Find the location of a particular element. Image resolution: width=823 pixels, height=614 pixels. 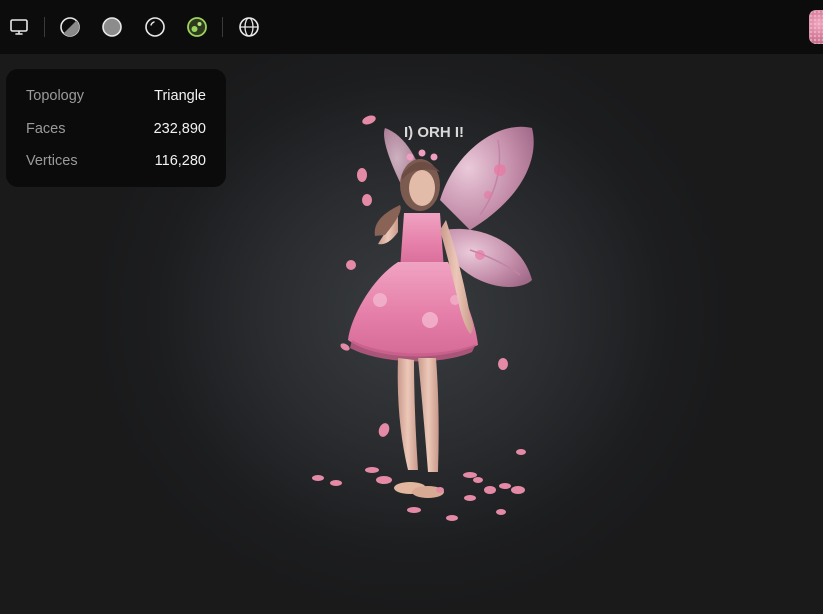

topology-label: Topology is located at coordinates (55, 96).